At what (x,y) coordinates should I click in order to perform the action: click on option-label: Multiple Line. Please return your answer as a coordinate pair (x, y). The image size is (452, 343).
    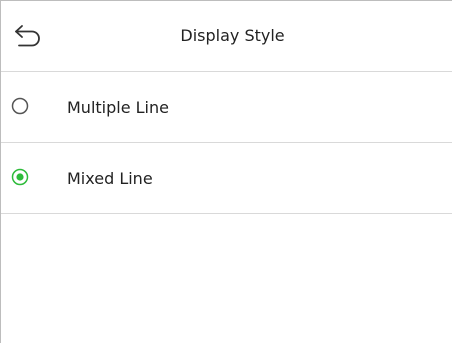
    Looking at the image, I should click on (118, 107).